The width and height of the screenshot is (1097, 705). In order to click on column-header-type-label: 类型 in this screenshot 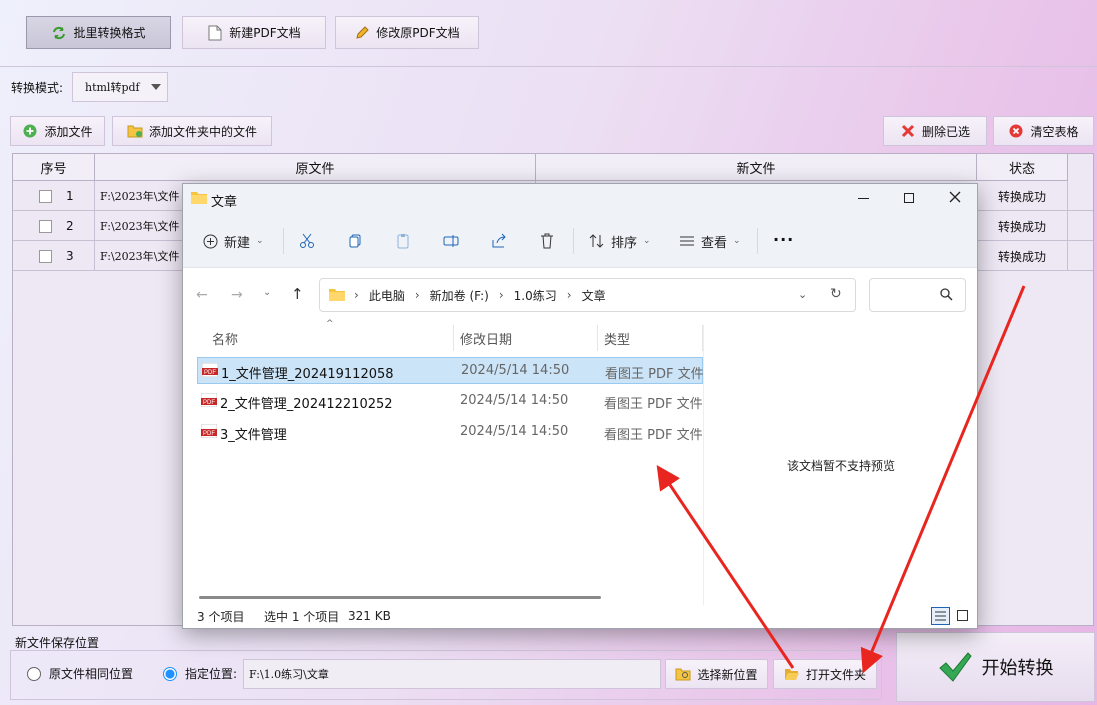, I will do `click(617, 340)`.